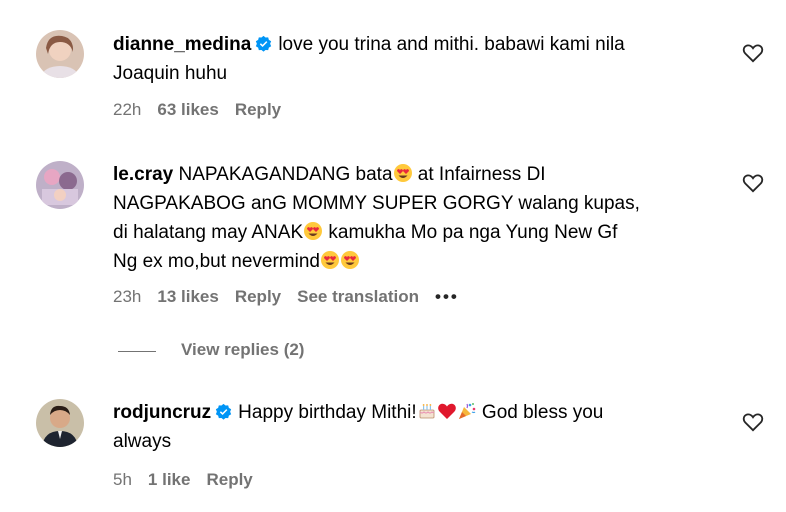 Image resolution: width=786 pixels, height=512 pixels. Describe the element at coordinates (170, 73) in the screenshot. I see `comment-line: Joaquin huhu` at that location.